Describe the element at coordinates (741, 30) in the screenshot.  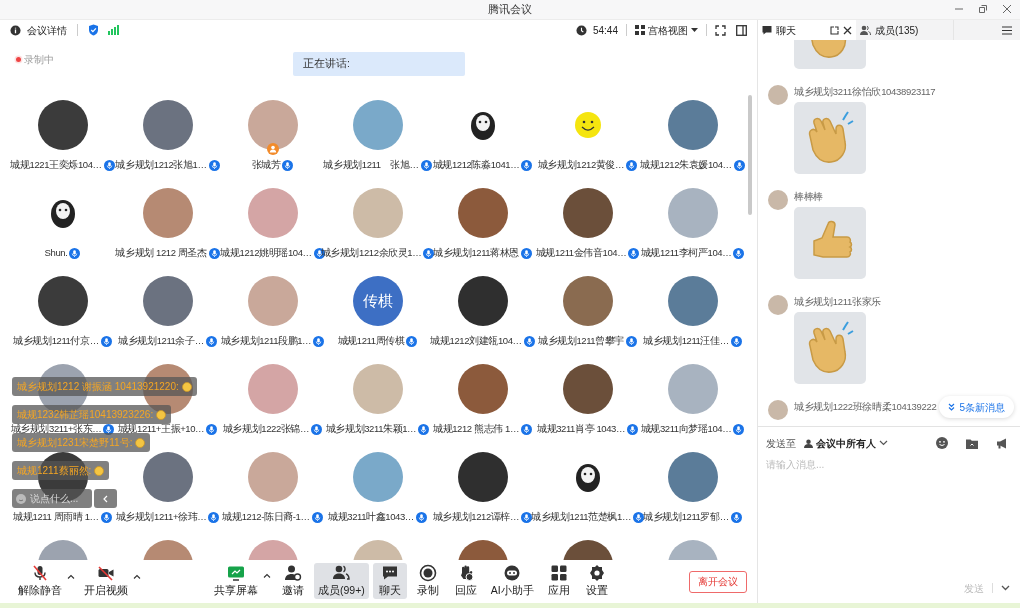
I see `sidebar-icon` at that location.